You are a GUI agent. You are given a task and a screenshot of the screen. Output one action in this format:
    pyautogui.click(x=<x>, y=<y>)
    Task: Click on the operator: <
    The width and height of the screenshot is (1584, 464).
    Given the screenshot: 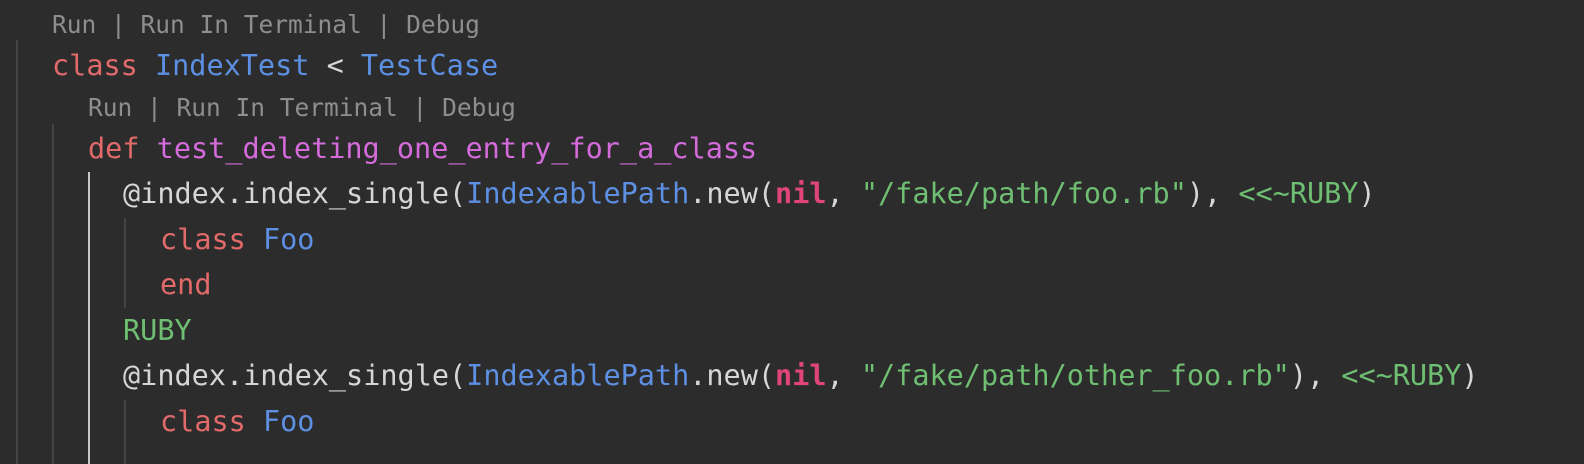 What is the action you would take?
    pyautogui.click(x=335, y=65)
    